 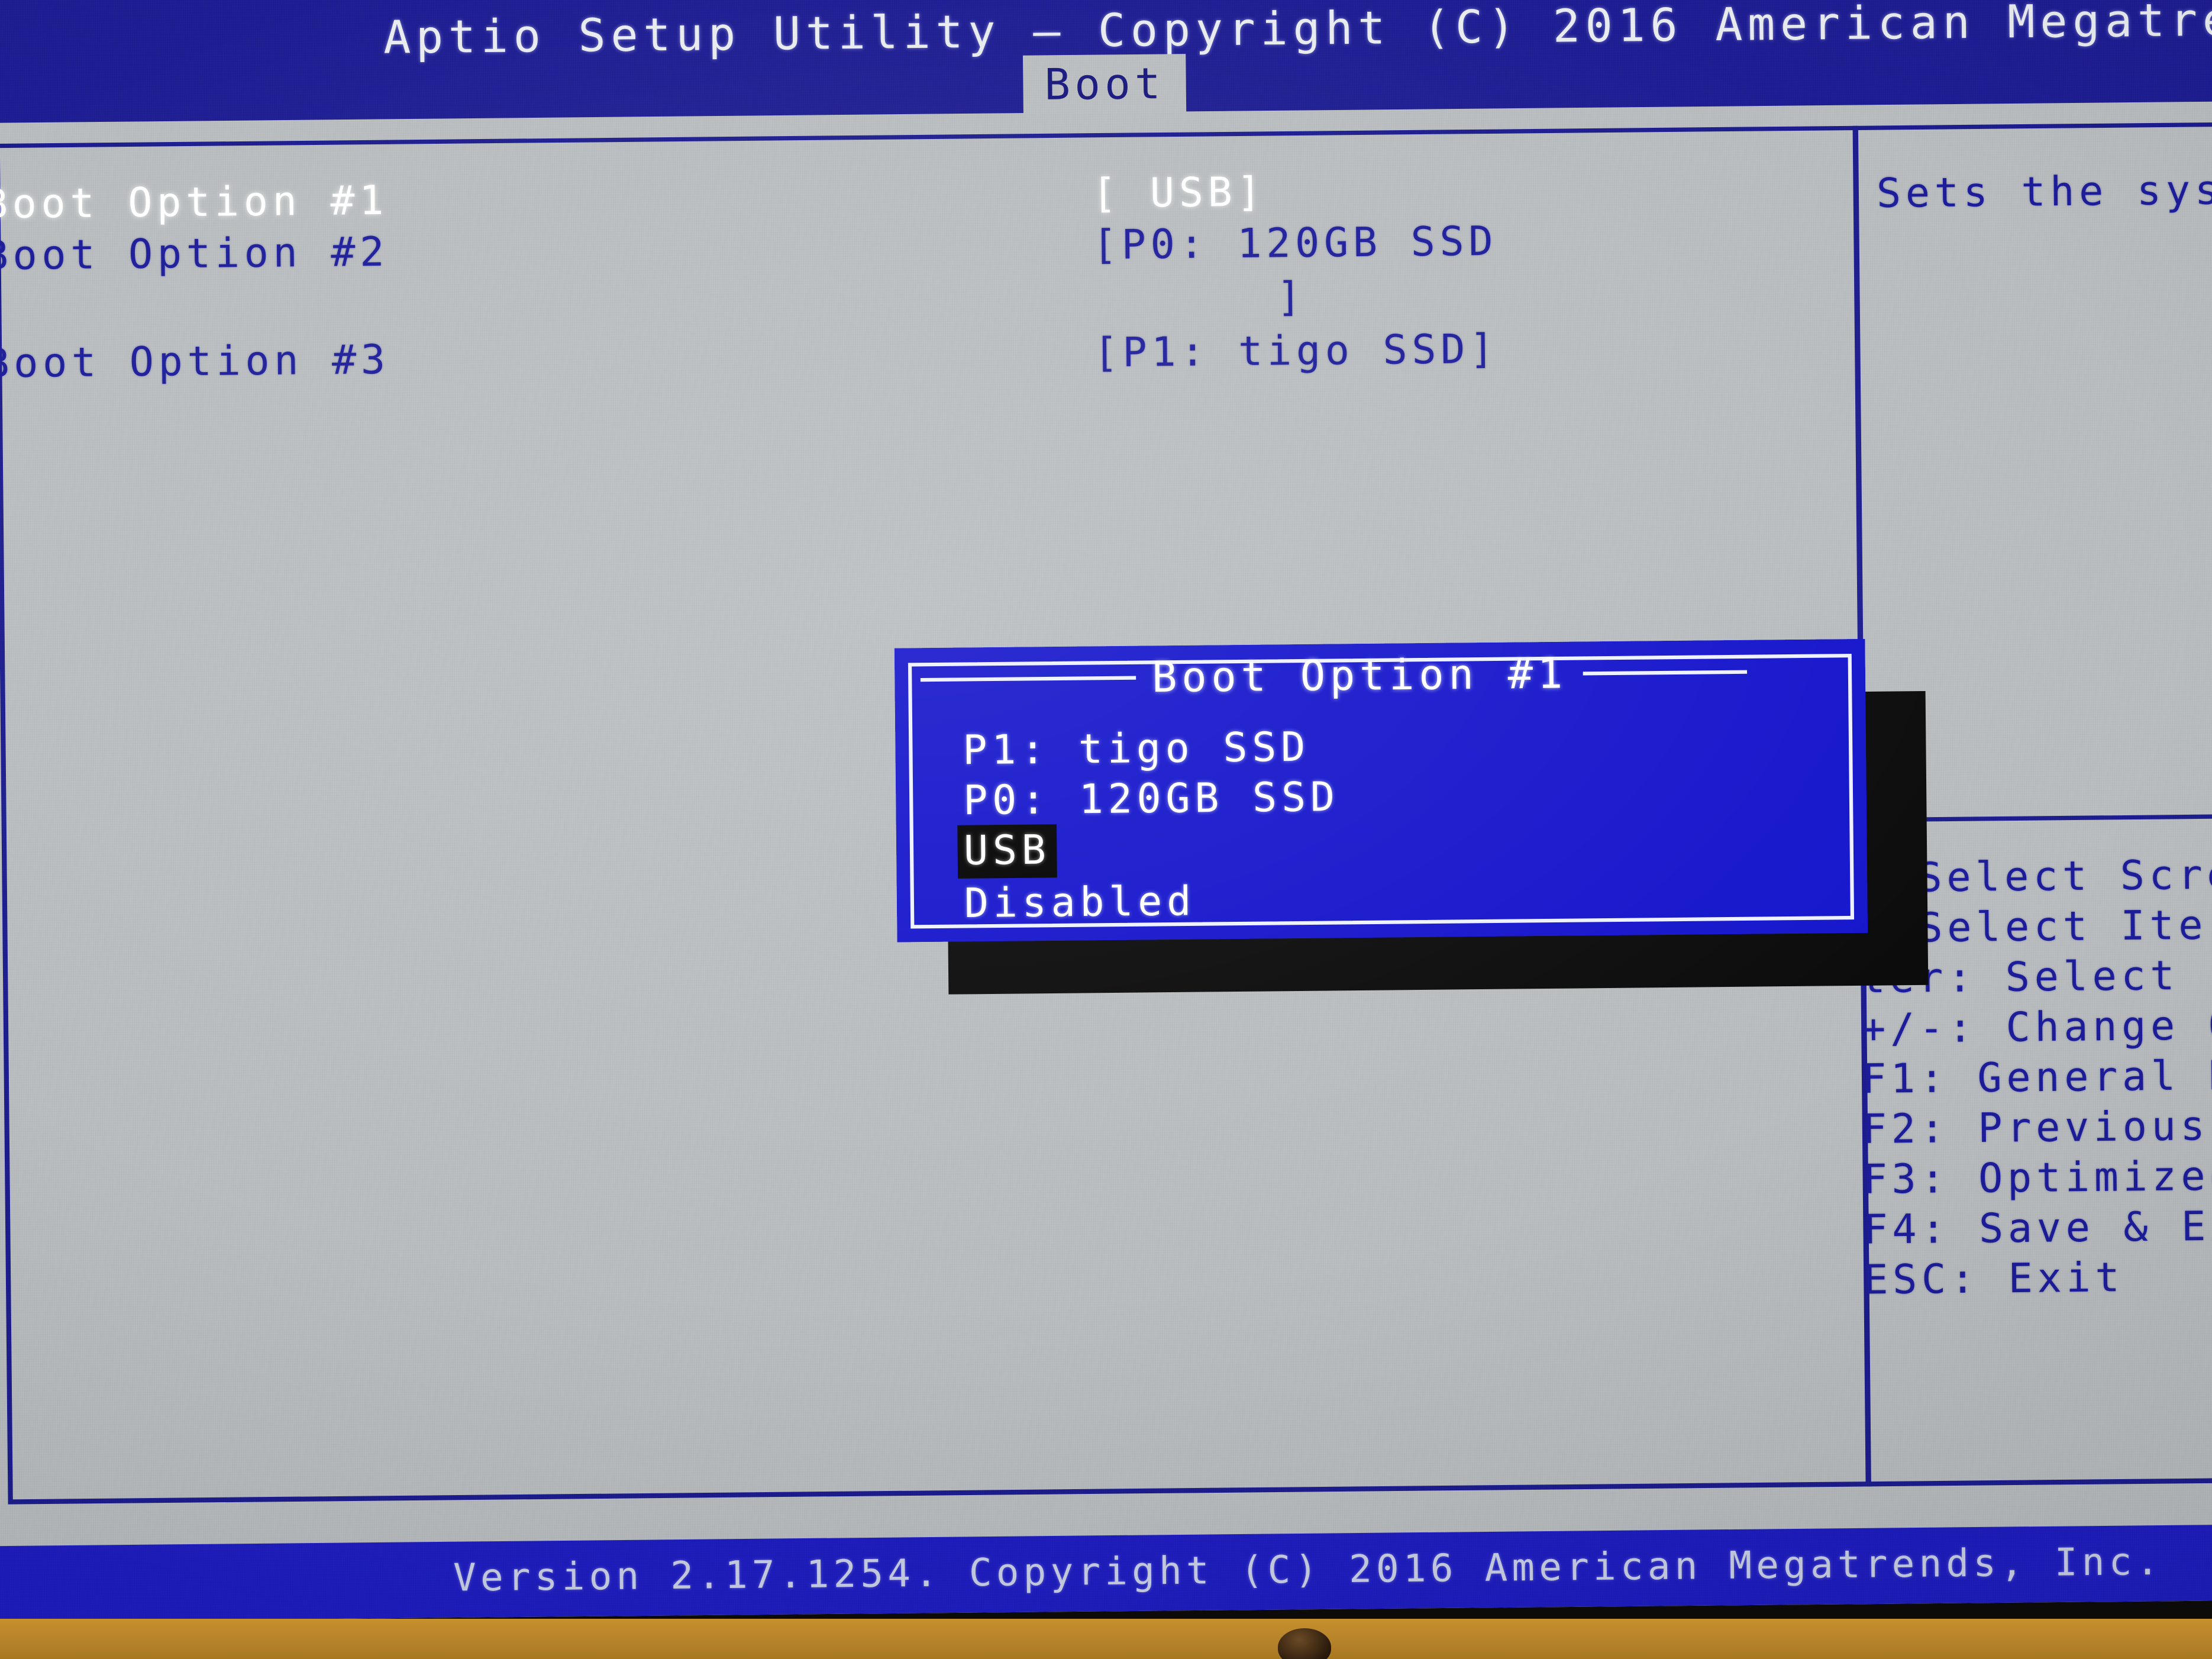 I want to click on legend-change-option: +/-: Change Opt, so click(x=2036, y=1026).